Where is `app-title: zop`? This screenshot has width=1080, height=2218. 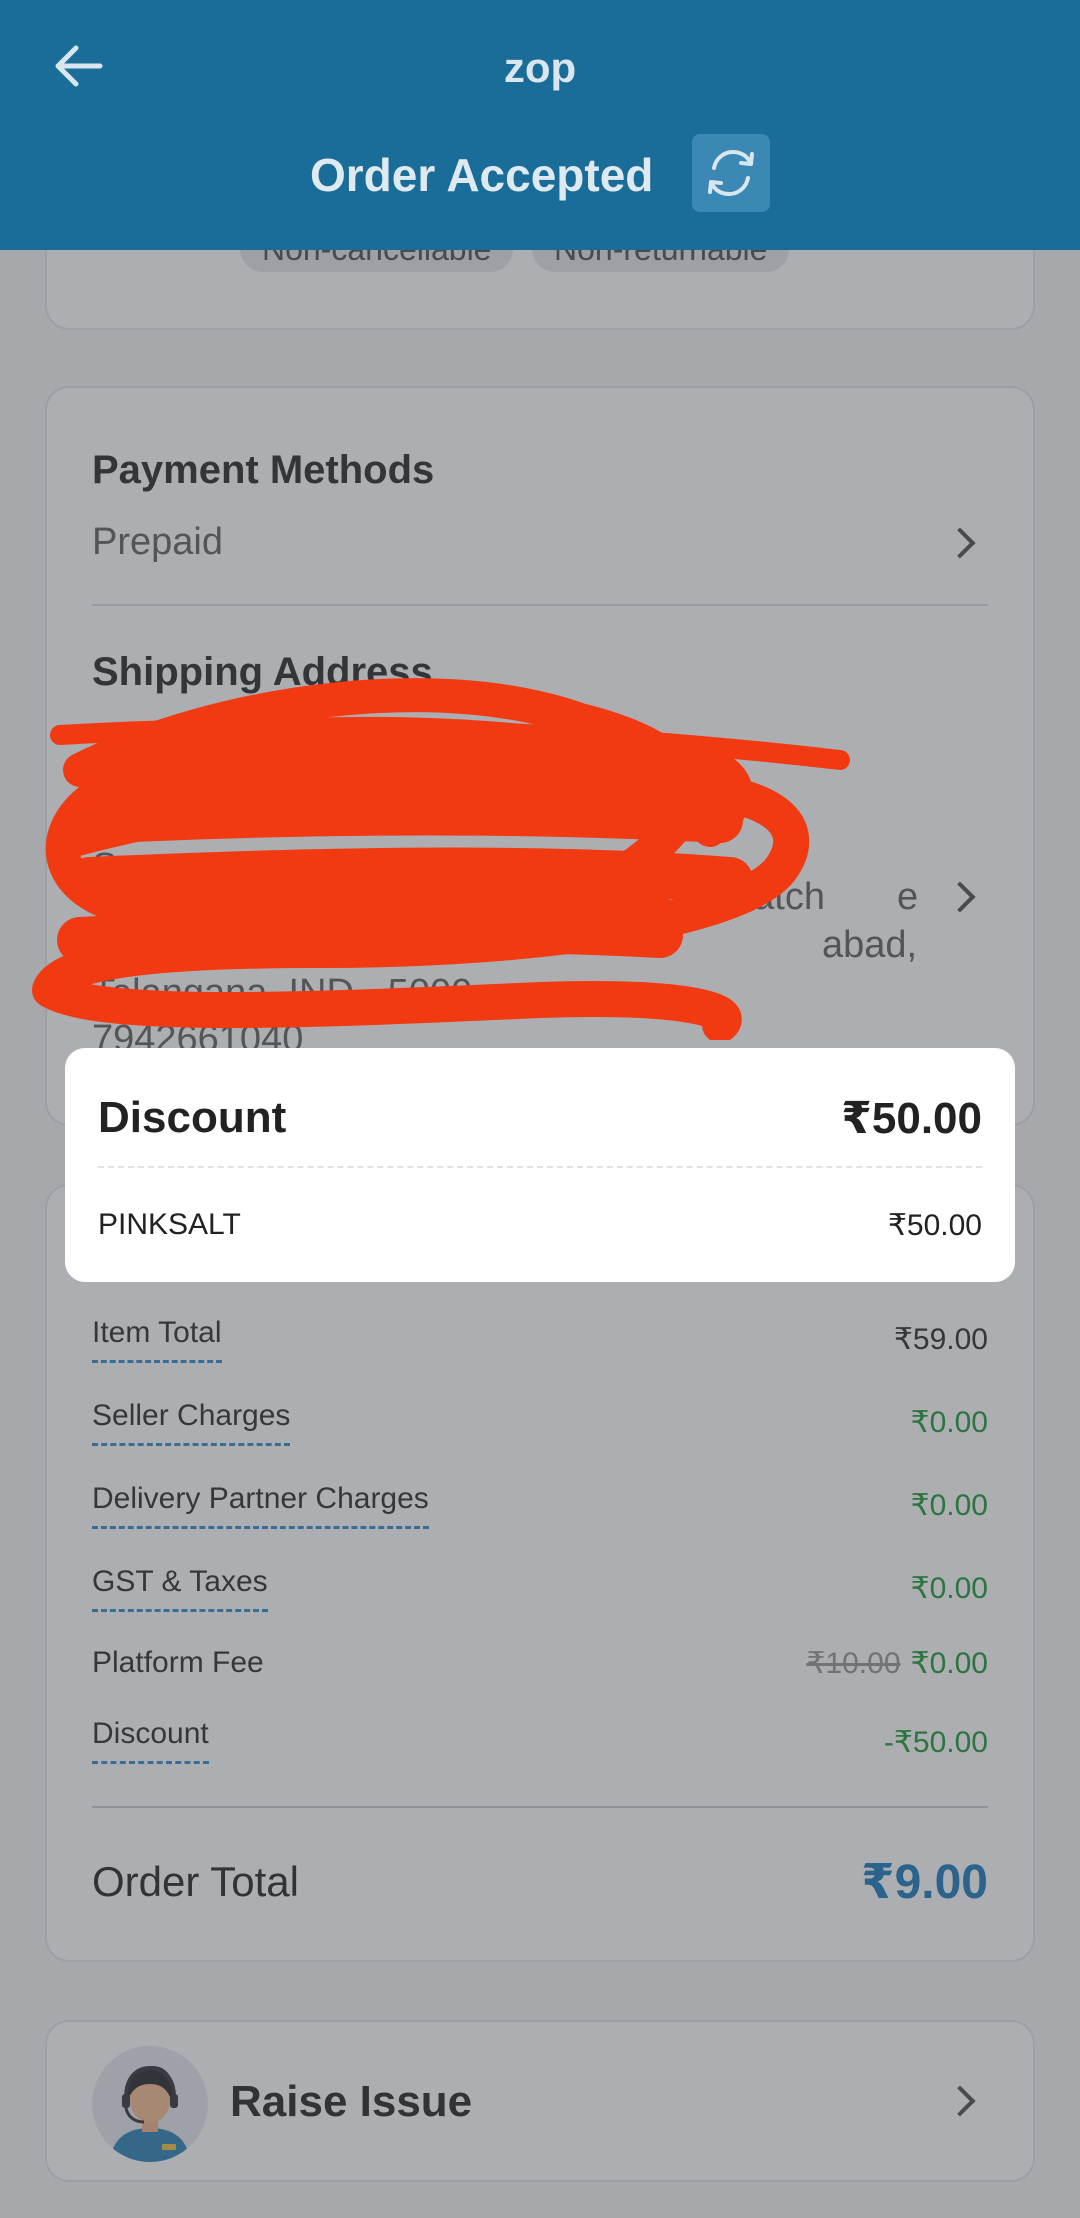
app-title: zop is located at coordinates (540, 67).